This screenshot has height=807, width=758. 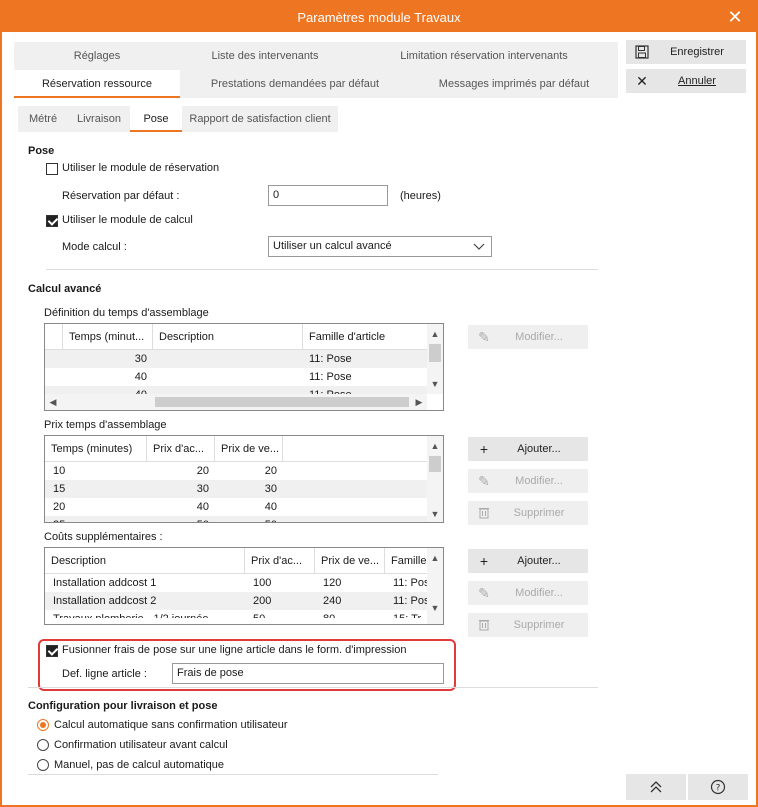 What do you see at coordinates (43, 725) in the screenshot?
I see `radio-auto-calc` at bounding box center [43, 725].